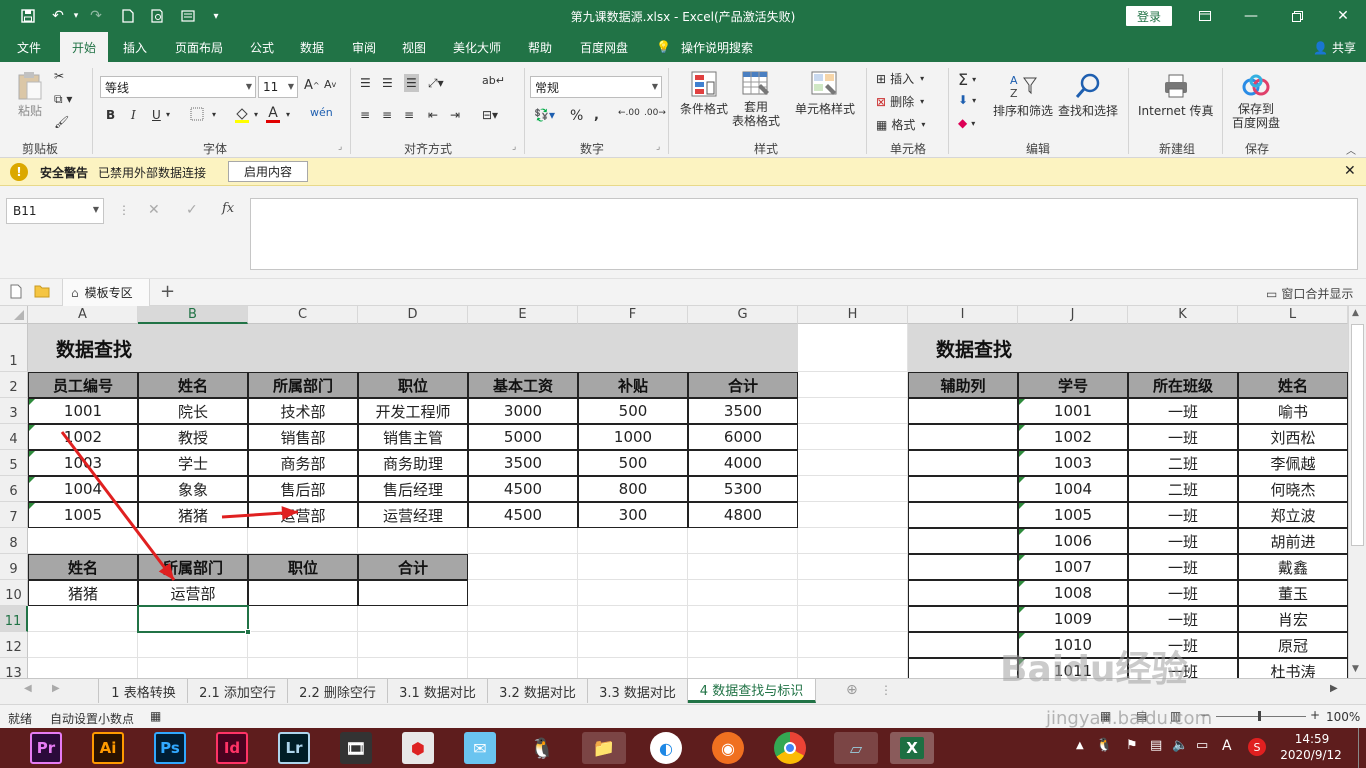  What do you see at coordinates (1362, 748) in the screenshot?
I see `show-desktop-button` at bounding box center [1362, 748].